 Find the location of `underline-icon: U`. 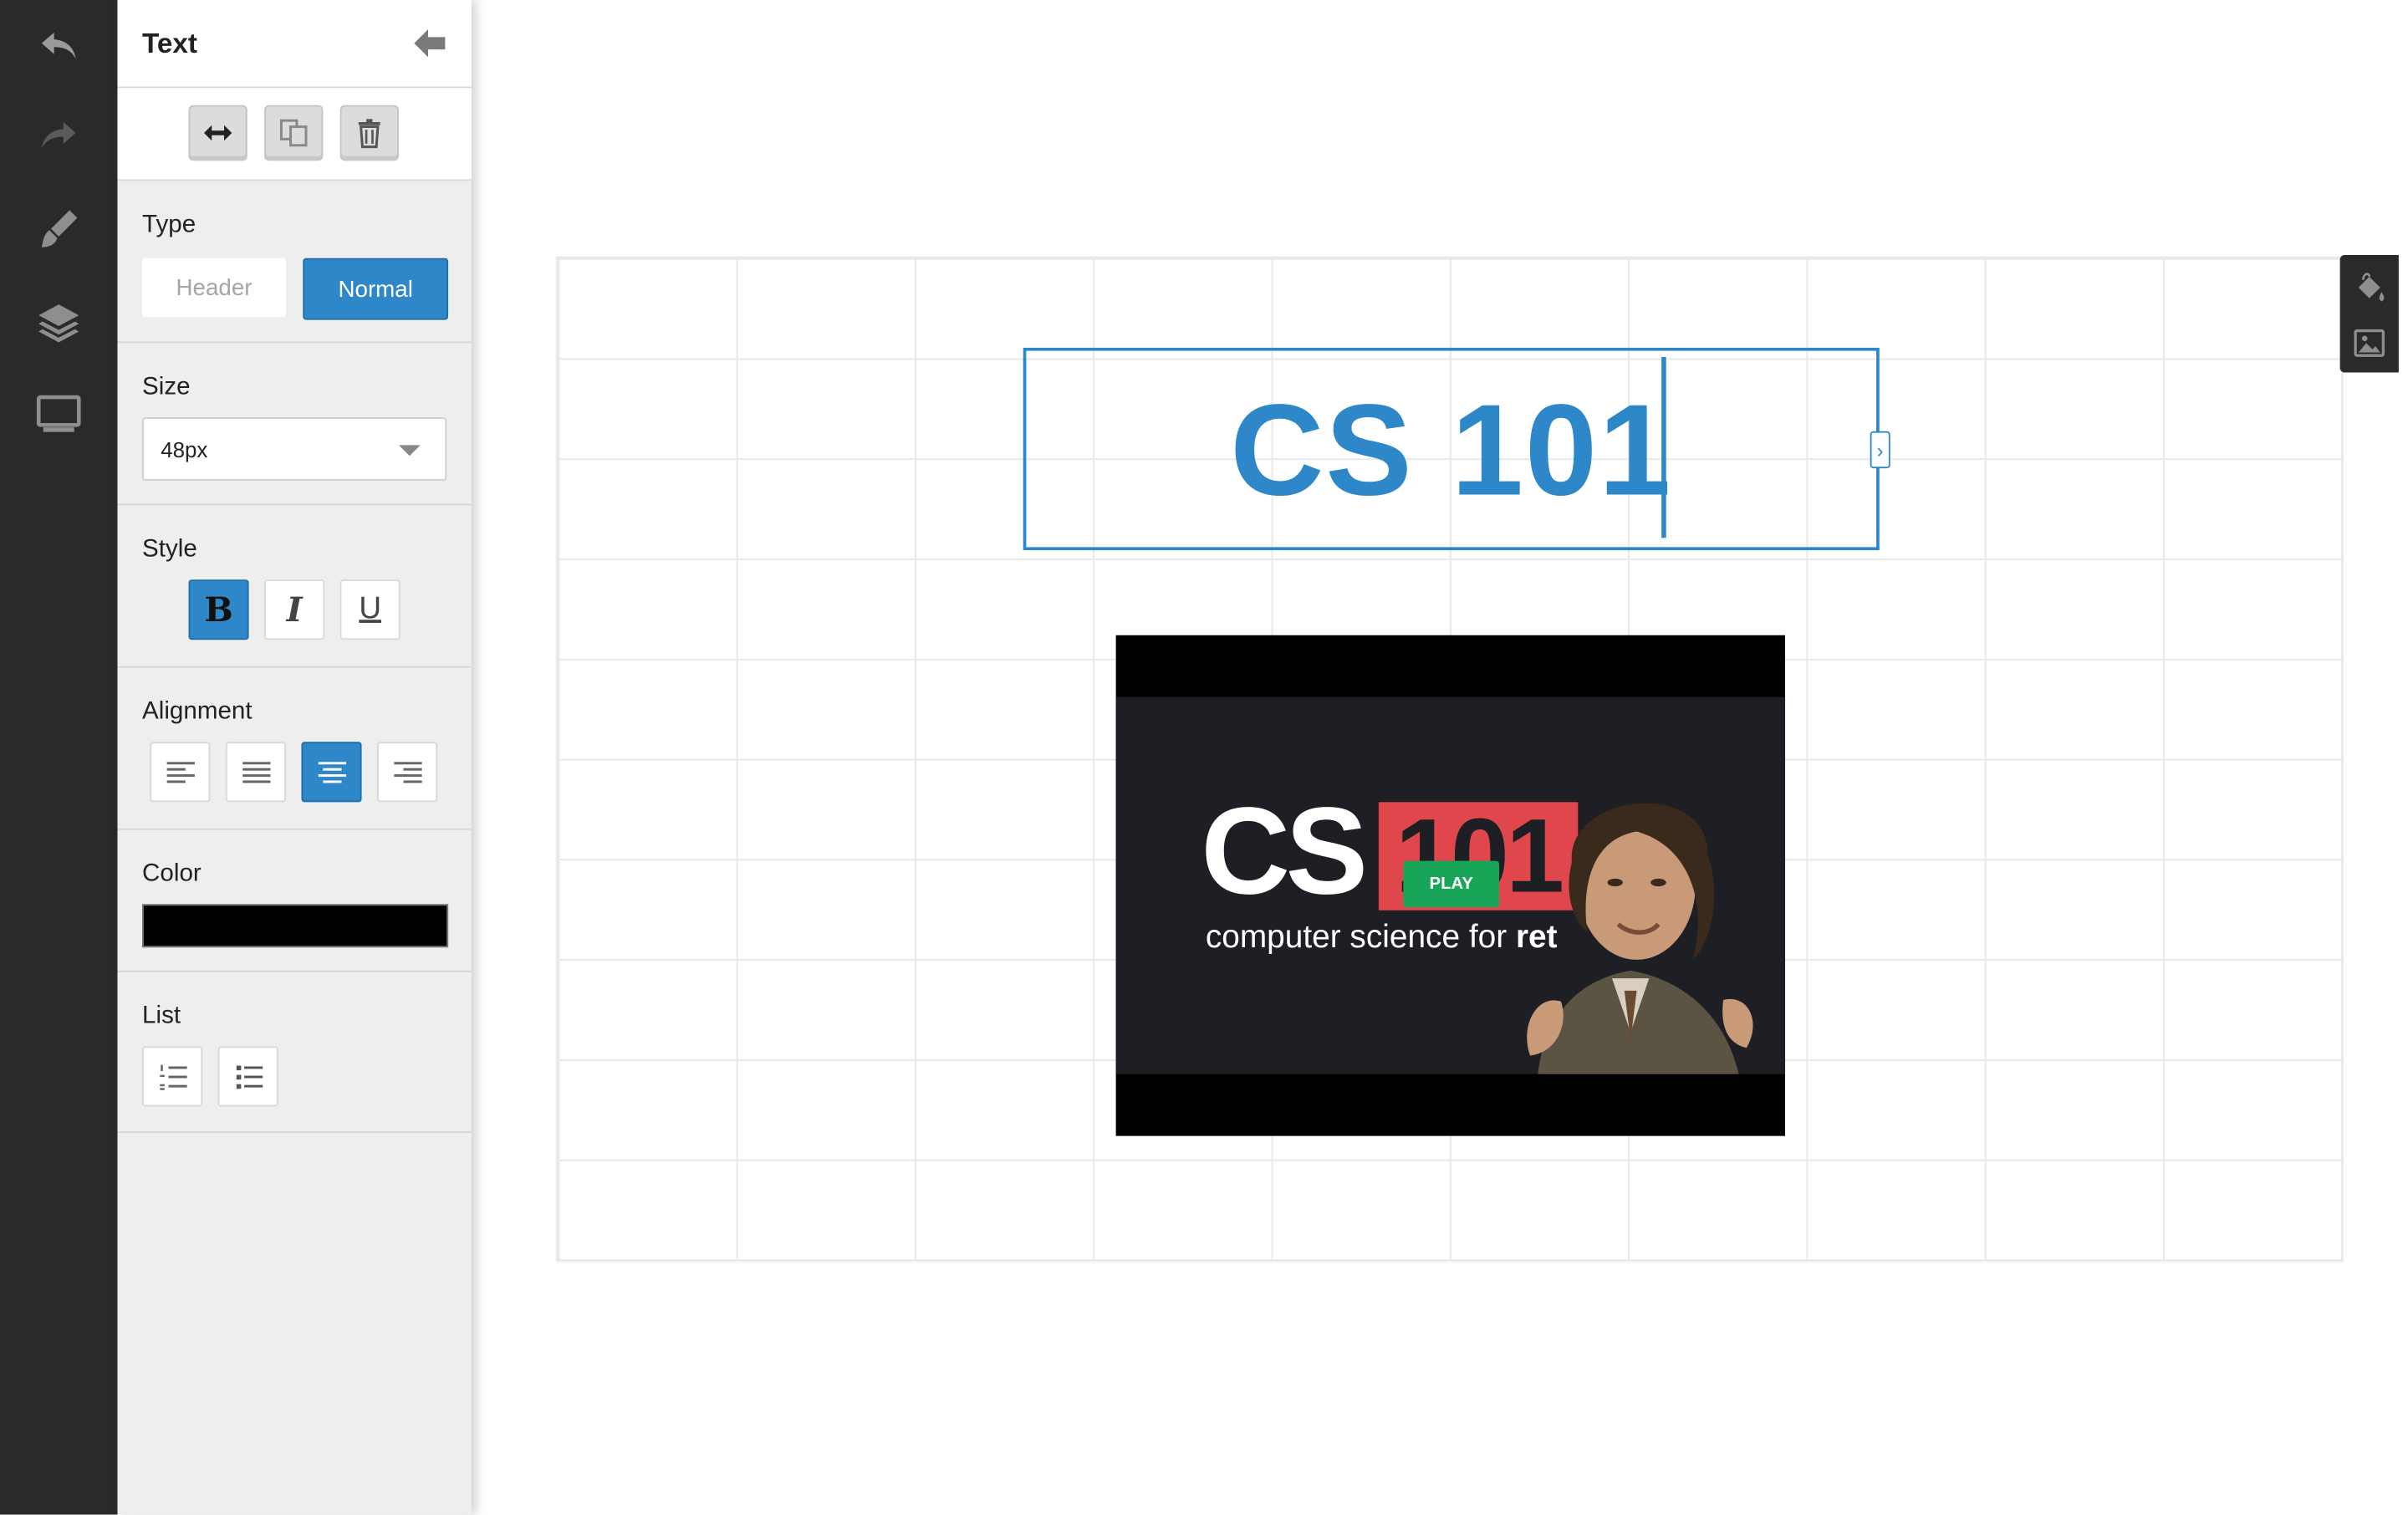

underline-icon: U is located at coordinates (371, 608).